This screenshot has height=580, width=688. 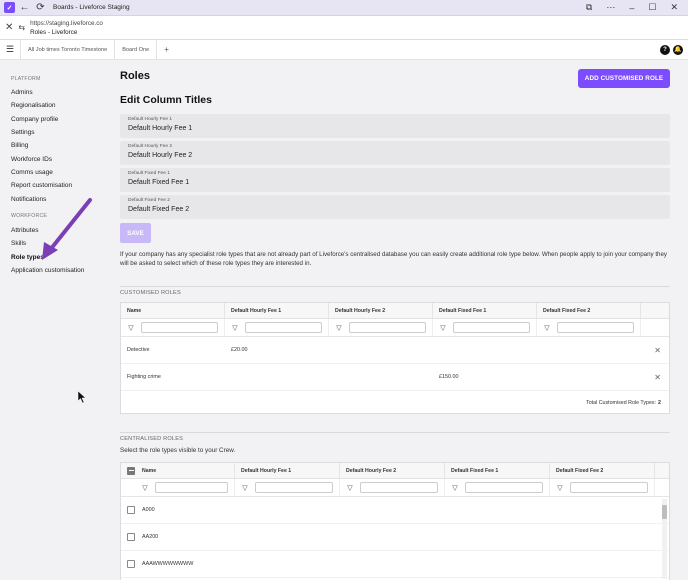 What do you see at coordinates (277, 350) in the screenshot?
I see `cell-hourly-fee-1: £20.00` at bounding box center [277, 350].